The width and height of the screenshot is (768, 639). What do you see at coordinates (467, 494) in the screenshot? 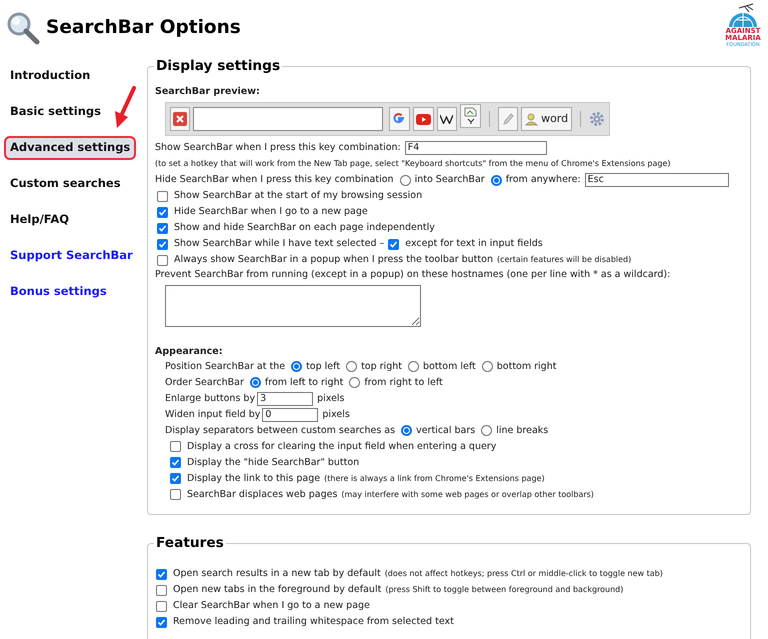
I see `hint-text: (may interfere with some web pages or overlap other toolbars)` at bounding box center [467, 494].